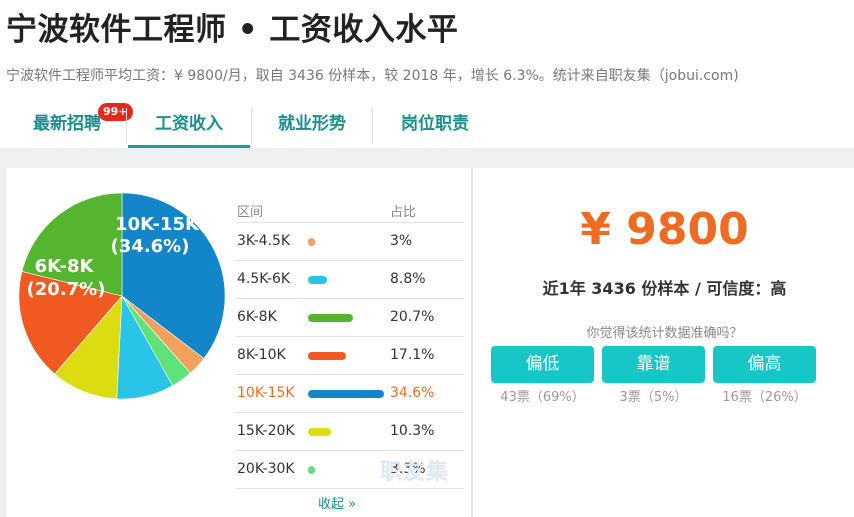  Describe the element at coordinates (408, 279) in the screenshot. I see `percent-value: 8.8%` at that location.